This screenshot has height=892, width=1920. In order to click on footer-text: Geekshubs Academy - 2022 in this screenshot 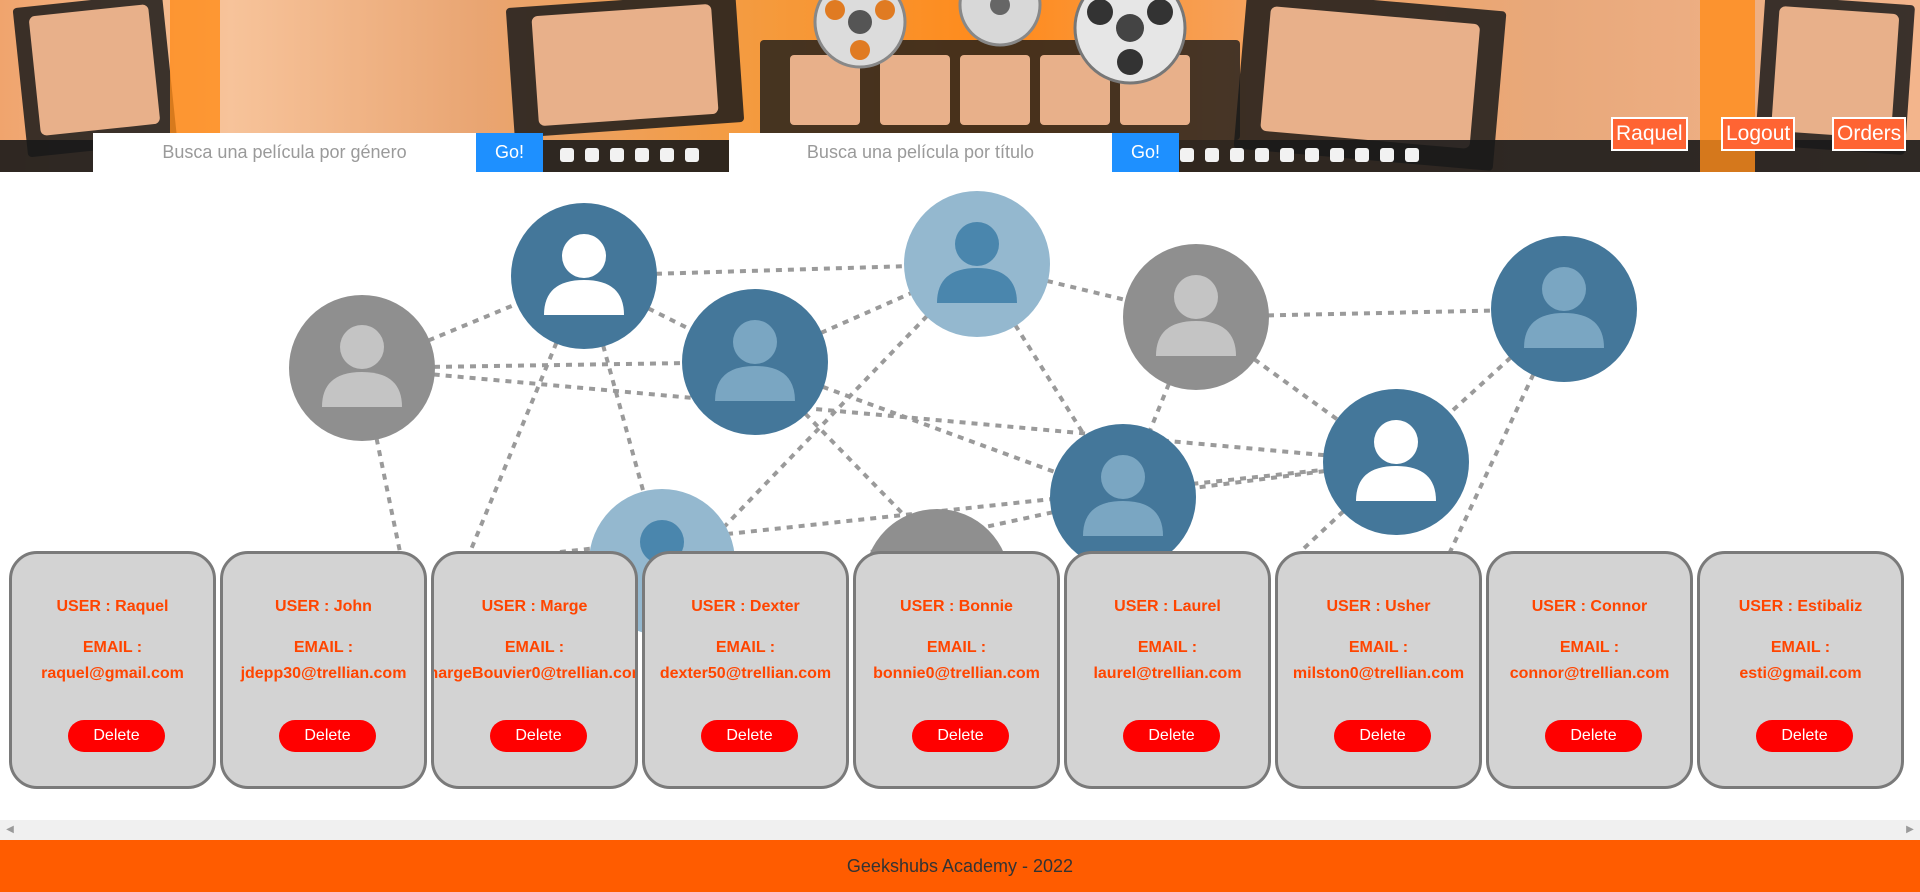, I will do `click(960, 866)`.